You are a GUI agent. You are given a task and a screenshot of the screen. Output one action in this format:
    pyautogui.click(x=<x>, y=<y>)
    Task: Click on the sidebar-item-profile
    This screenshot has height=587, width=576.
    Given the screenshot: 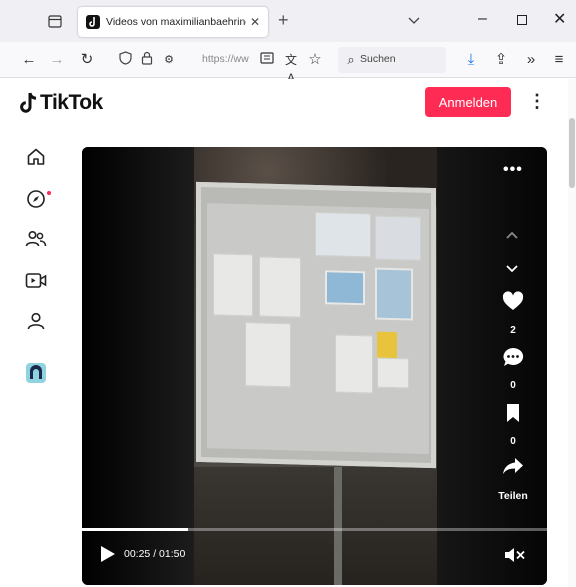 What is the action you would take?
    pyautogui.click(x=36, y=321)
    